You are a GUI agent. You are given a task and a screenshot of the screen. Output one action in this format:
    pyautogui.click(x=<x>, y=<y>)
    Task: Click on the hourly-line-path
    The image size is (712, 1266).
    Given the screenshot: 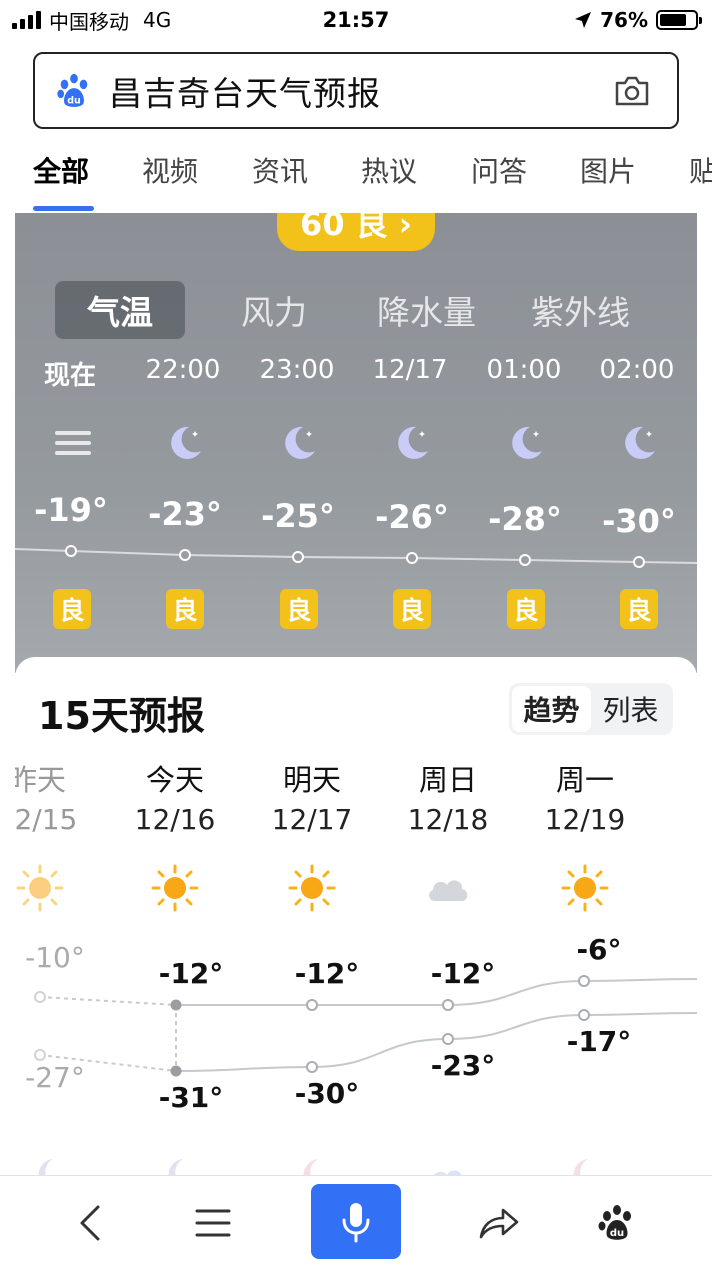 What is the action you would take?
    pyautogui.click(x=356, y=556)
    